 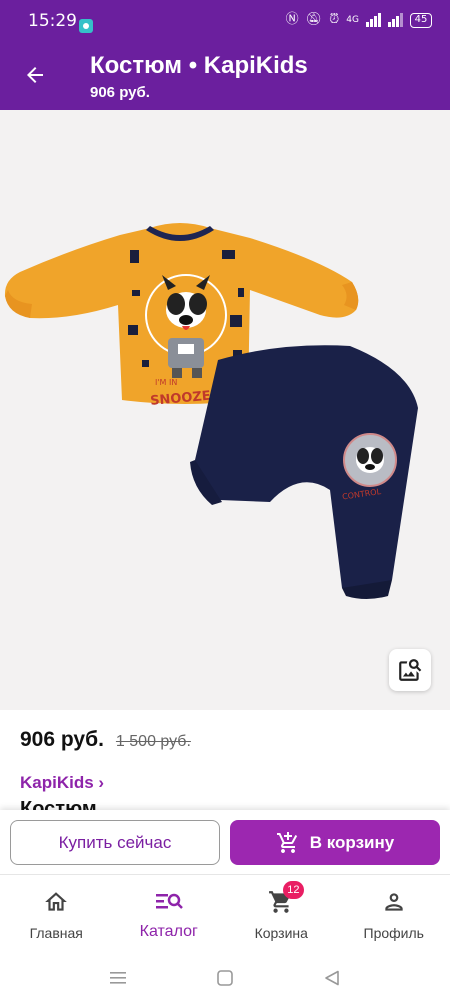 I want to click on network-type-label: 4G, so click(x=352, y=20).